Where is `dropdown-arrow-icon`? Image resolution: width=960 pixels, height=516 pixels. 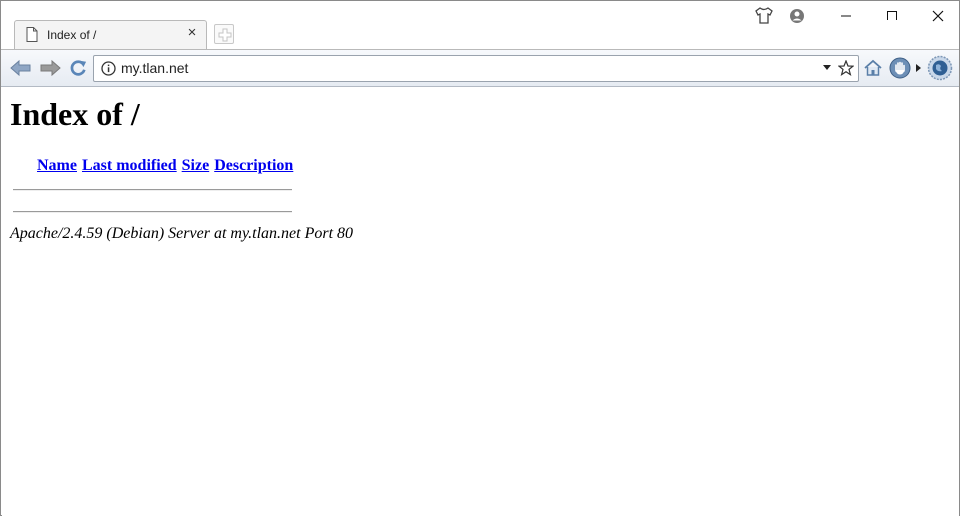 dropdown-arrow-icon is located at coordinates (827, 68).